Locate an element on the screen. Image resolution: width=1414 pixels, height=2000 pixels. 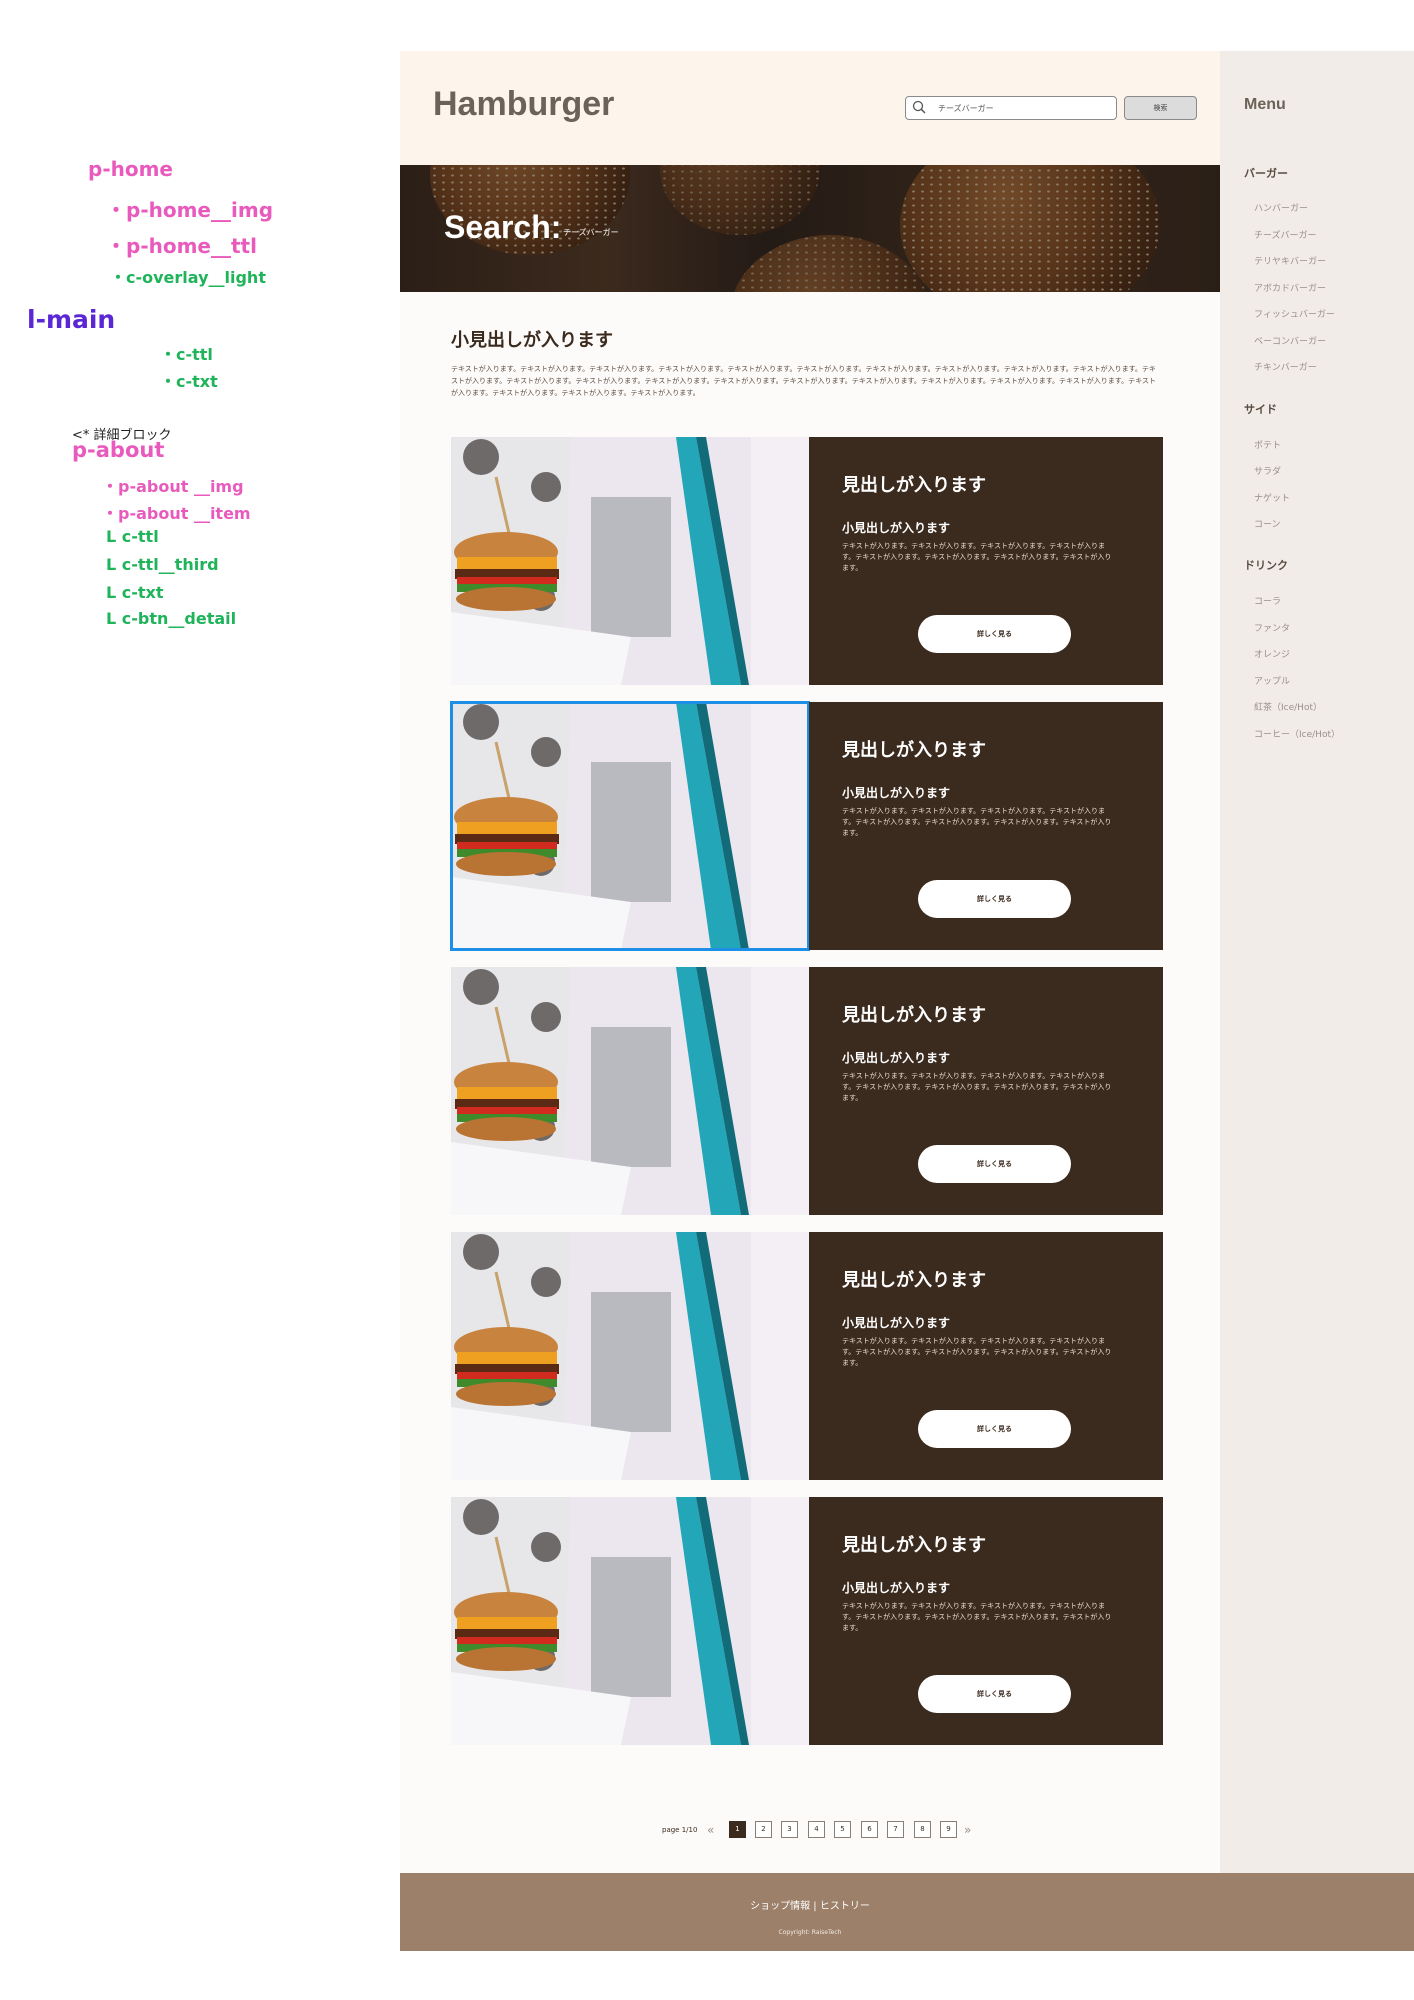
menu-item: 紅茶（Ice/Hot） is located at coordinates (1288, 706).